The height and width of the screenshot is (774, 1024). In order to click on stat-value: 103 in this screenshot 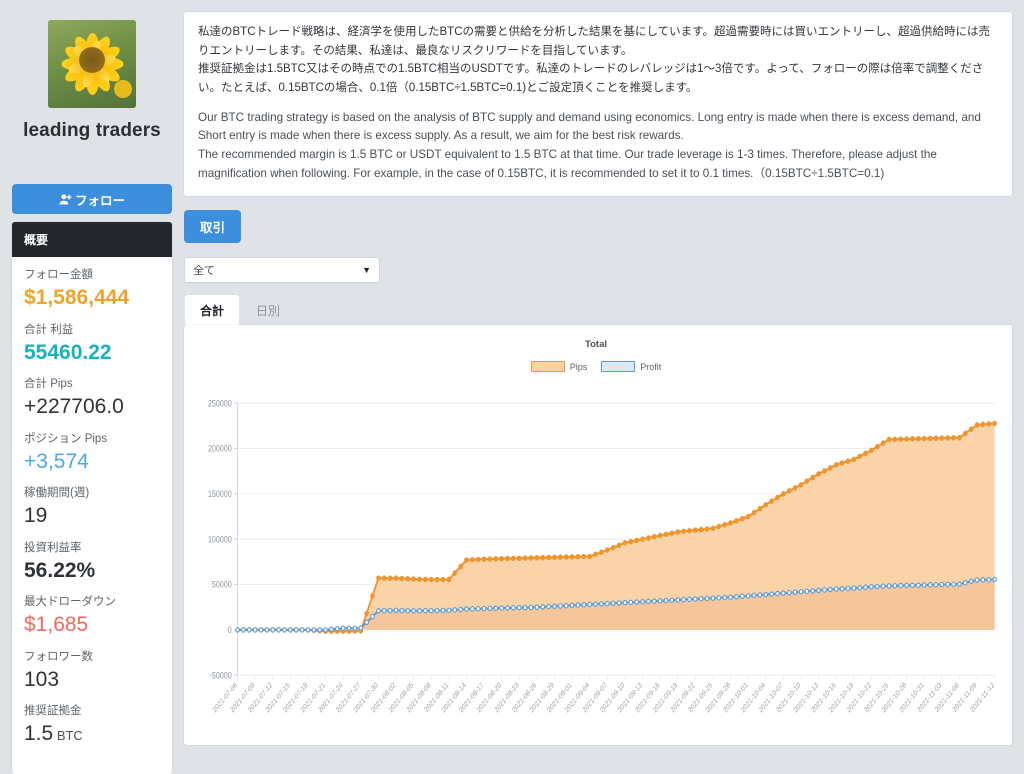, I will do `click(42, 679)`.